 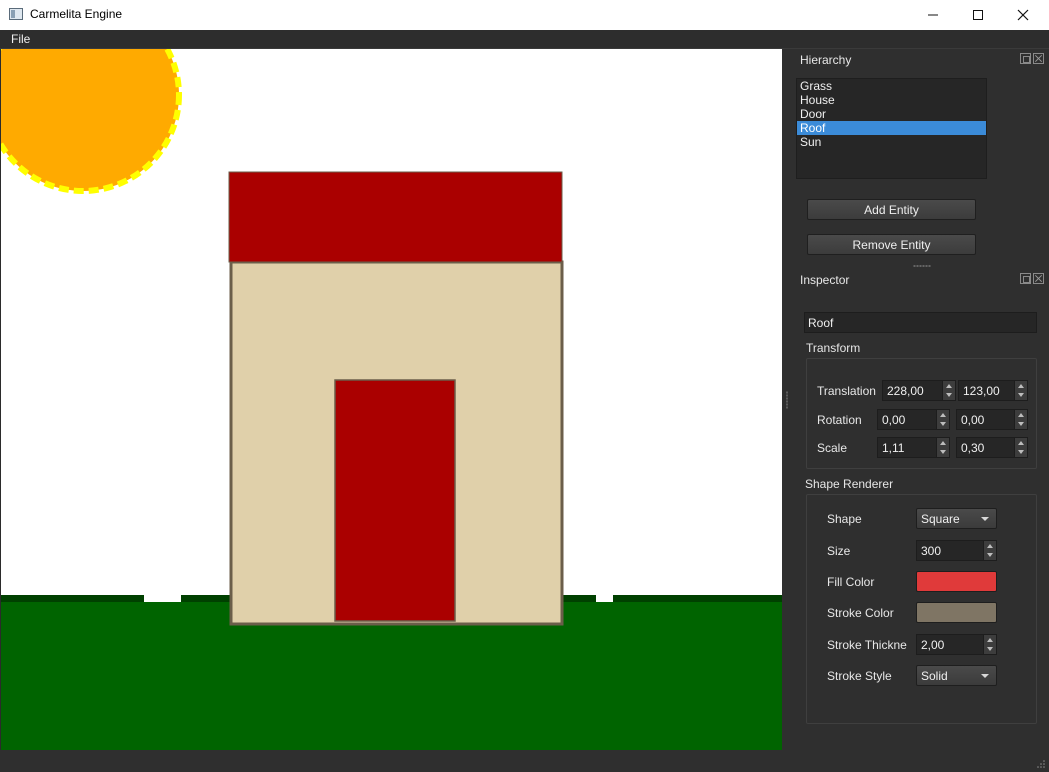 What do you see at coordinates (956, 675) in the screenshot?
I see `stroke-style-dropdown: Solid` at bounding box center [956, 675].